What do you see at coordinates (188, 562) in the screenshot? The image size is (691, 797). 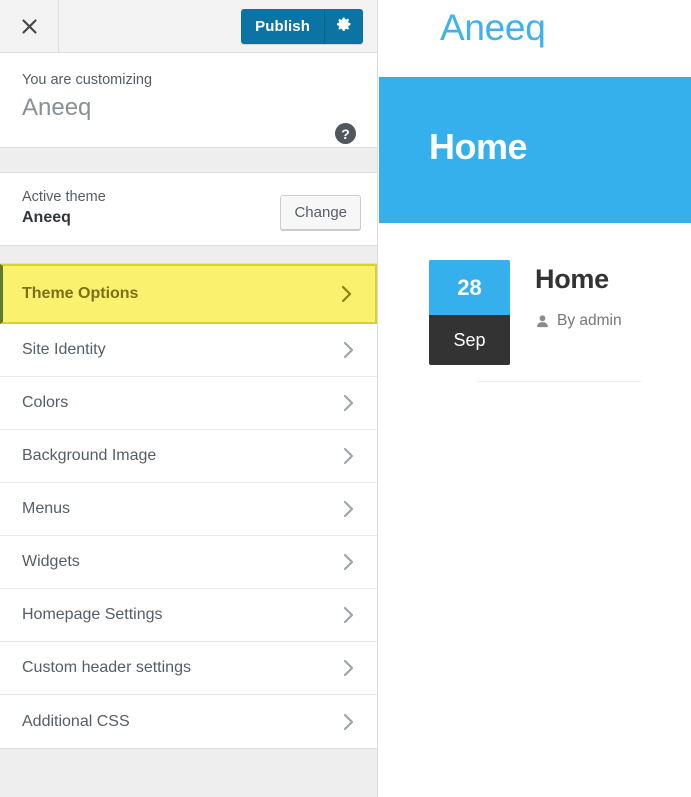 I see `panel-item-widgets: Widgets` at bounding box center [188, 562].